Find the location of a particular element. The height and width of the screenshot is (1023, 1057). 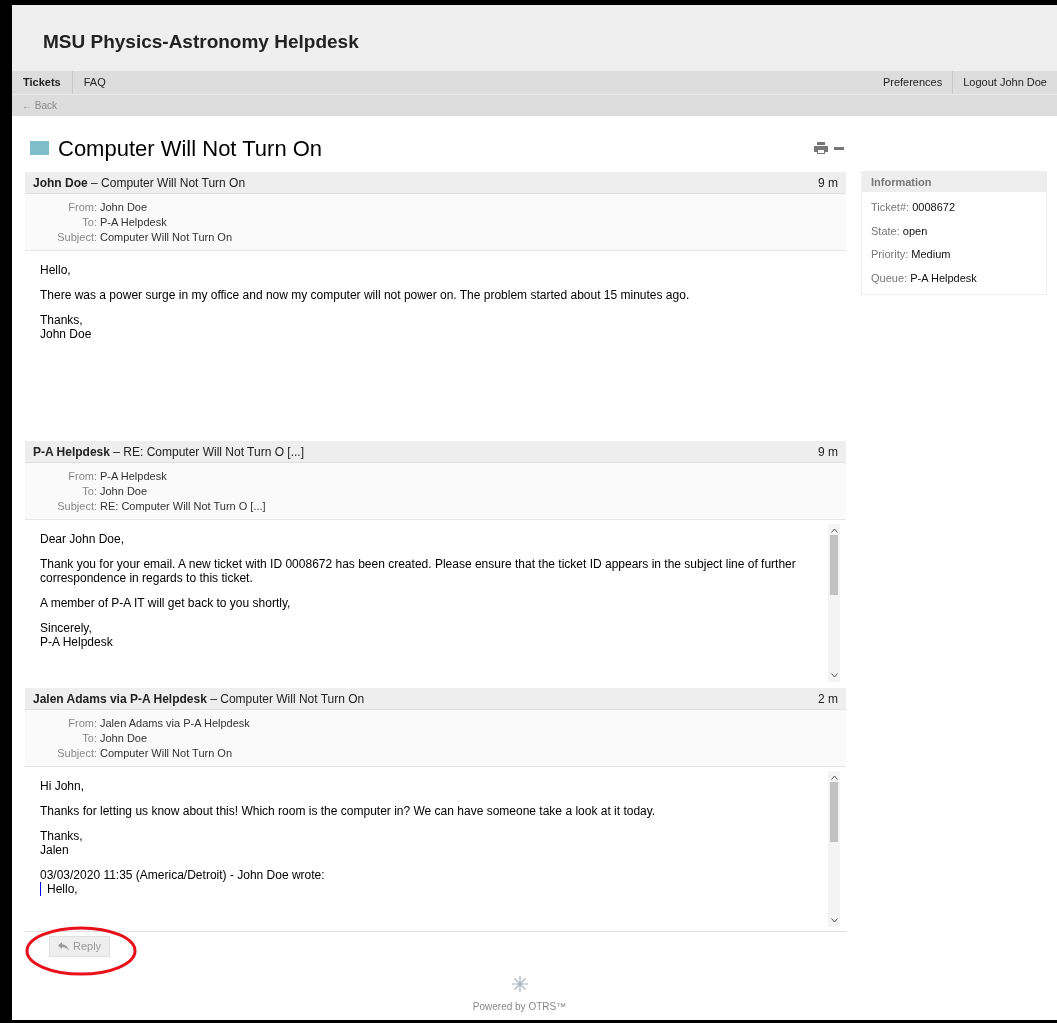

message-paragraph: There was a power surge in my office and now my computer will not power on. The problem started about 15 minutes ago. is located at coordinates (365, 295).